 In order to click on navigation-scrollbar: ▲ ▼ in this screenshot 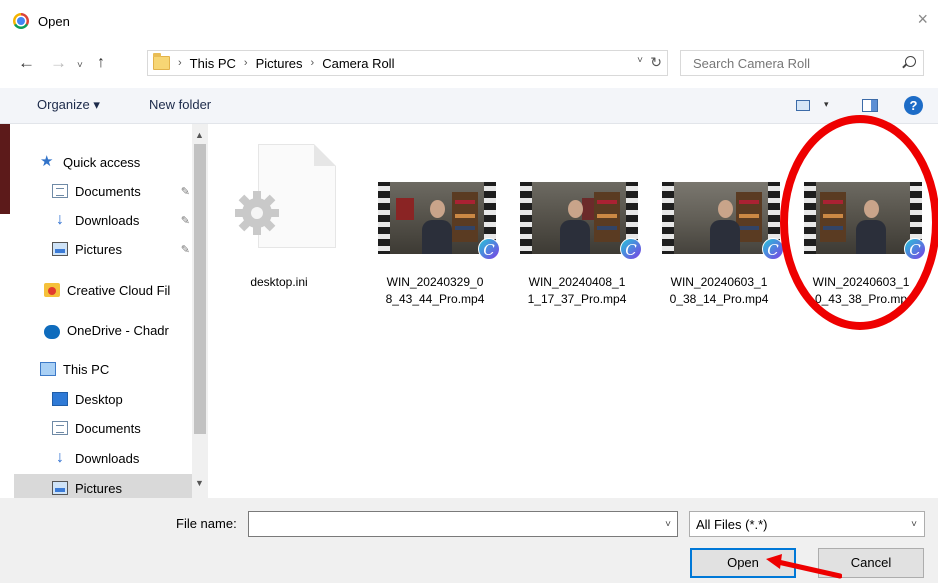, I will do `click(200, 311)`.